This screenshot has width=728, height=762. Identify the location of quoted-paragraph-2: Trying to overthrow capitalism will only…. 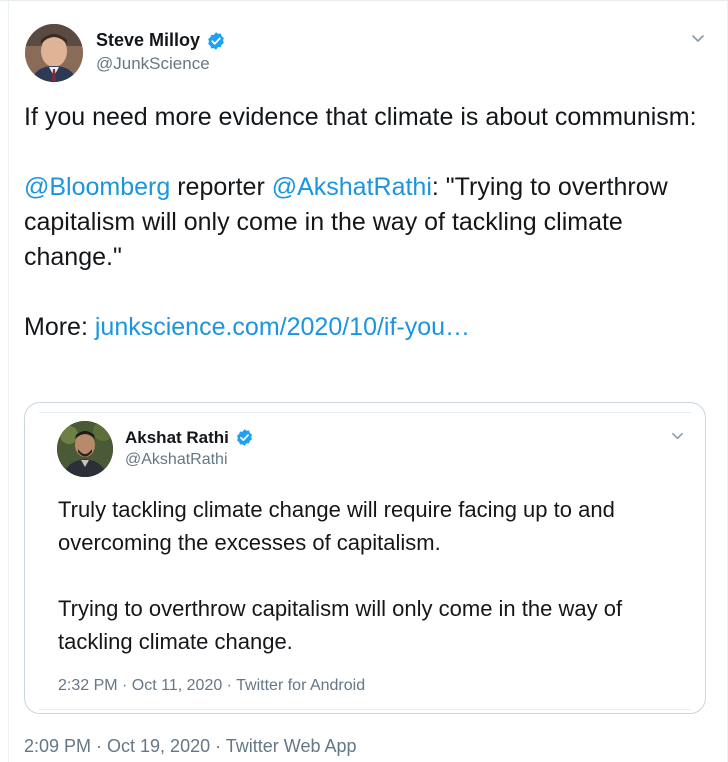
(340, 625).